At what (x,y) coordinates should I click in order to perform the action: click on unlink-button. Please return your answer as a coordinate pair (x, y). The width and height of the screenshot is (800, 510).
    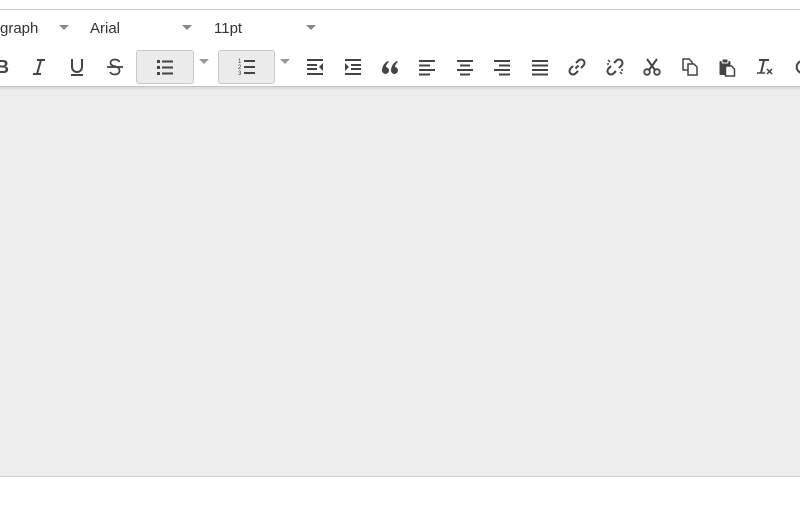
    Looking at the image, I should click on (615, 67).